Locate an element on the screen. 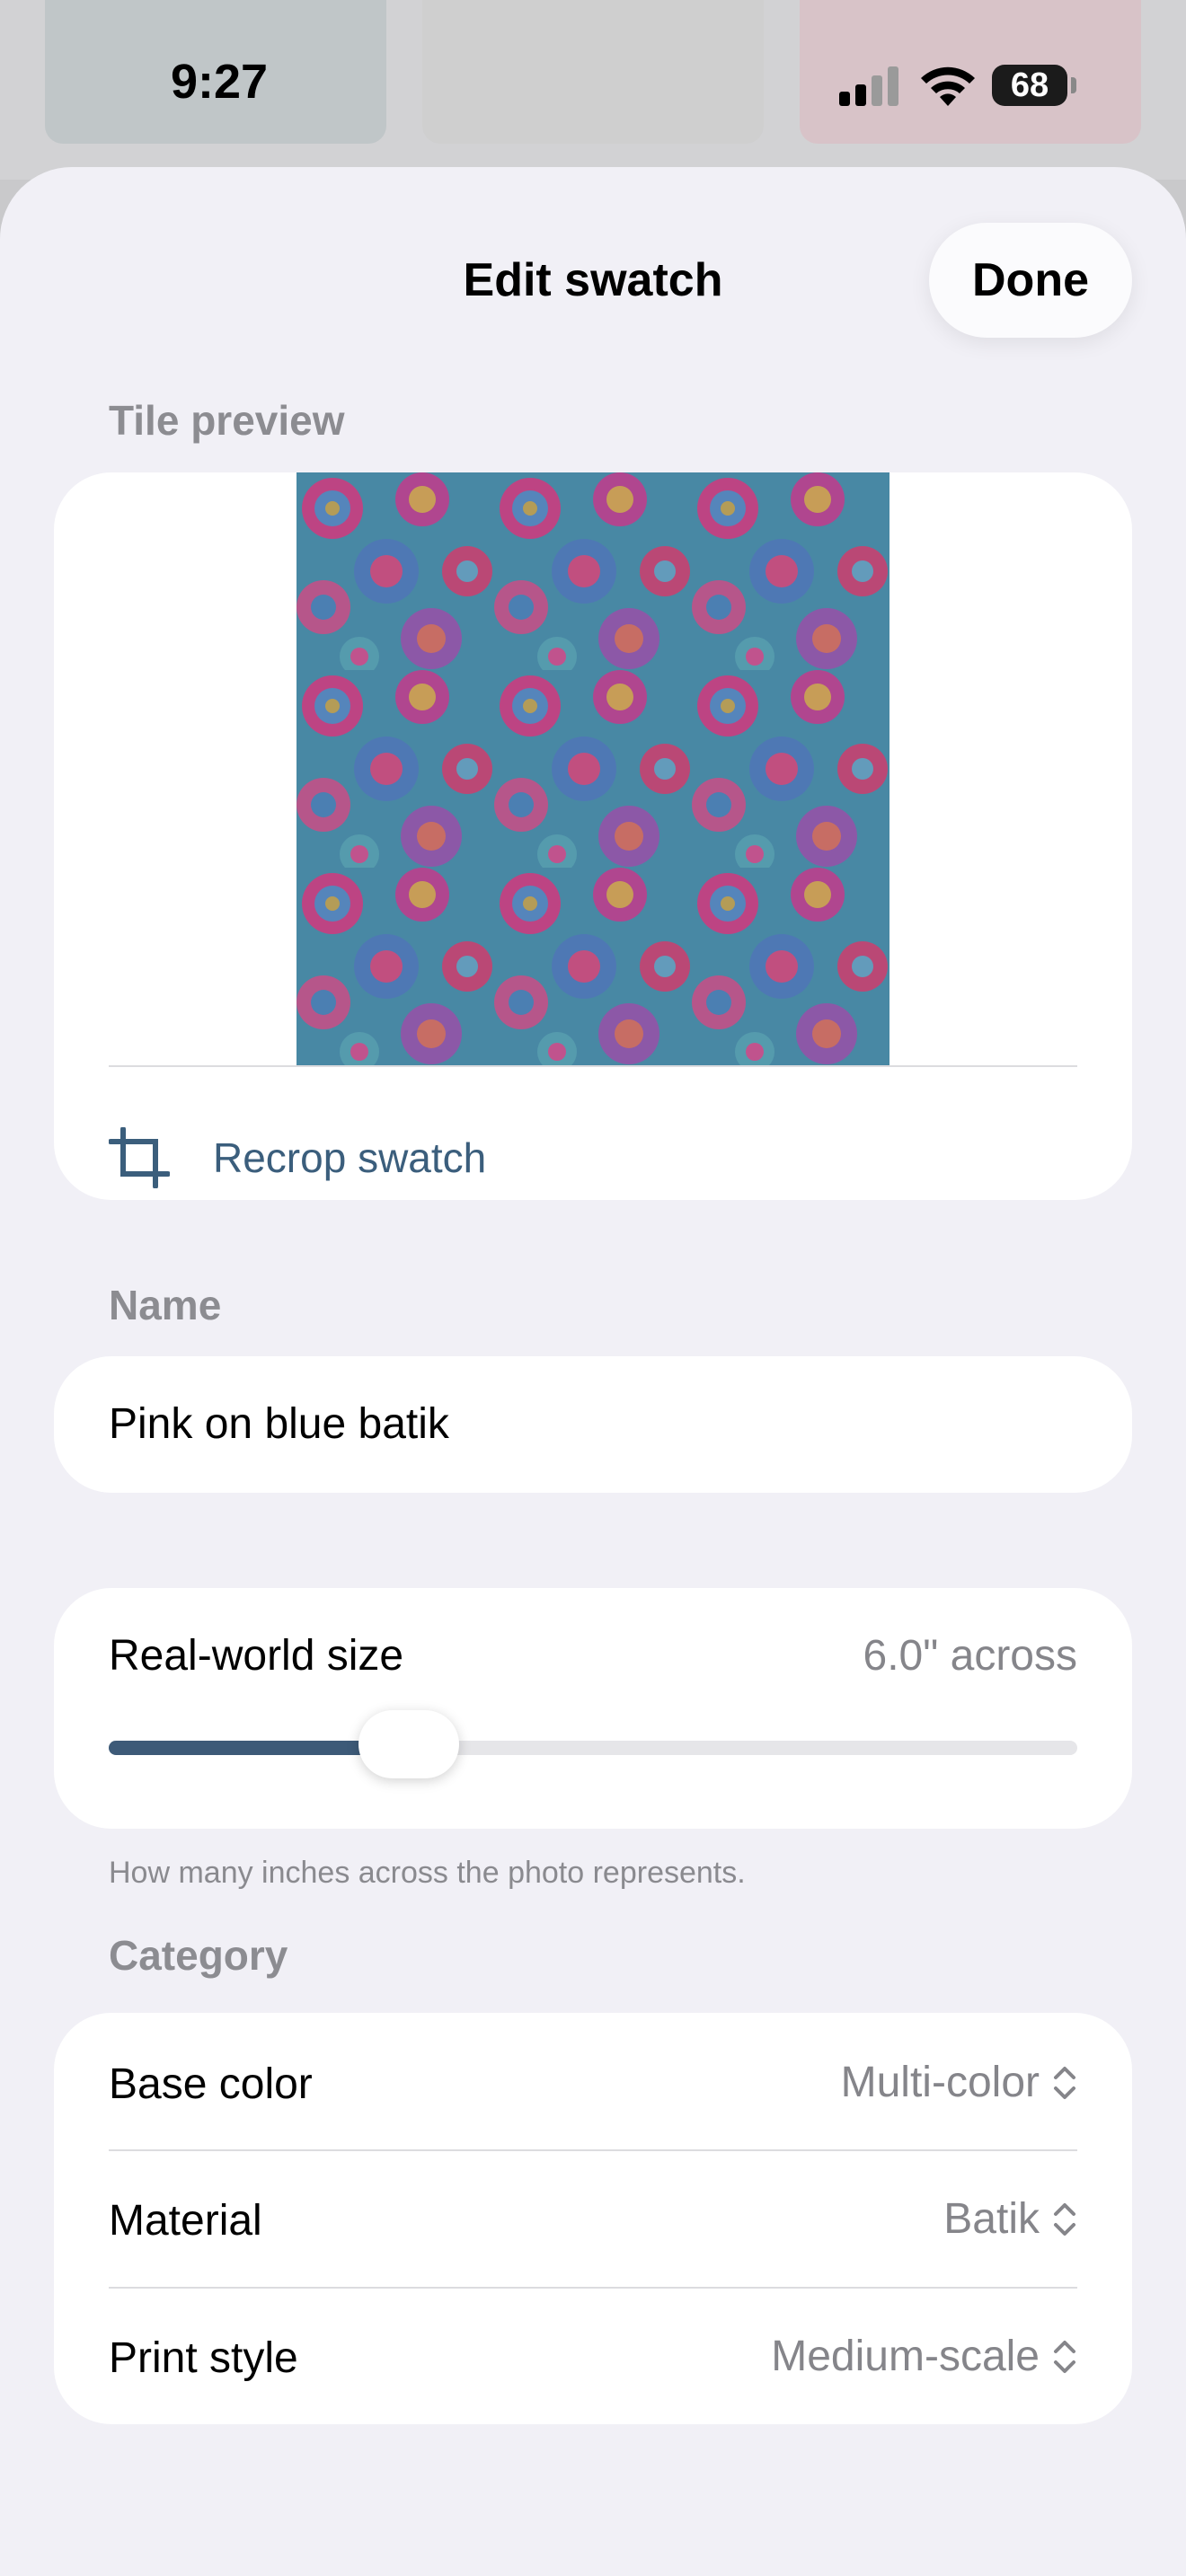  name-field: Pink on blue batik is located at coordinates (593, 1424).